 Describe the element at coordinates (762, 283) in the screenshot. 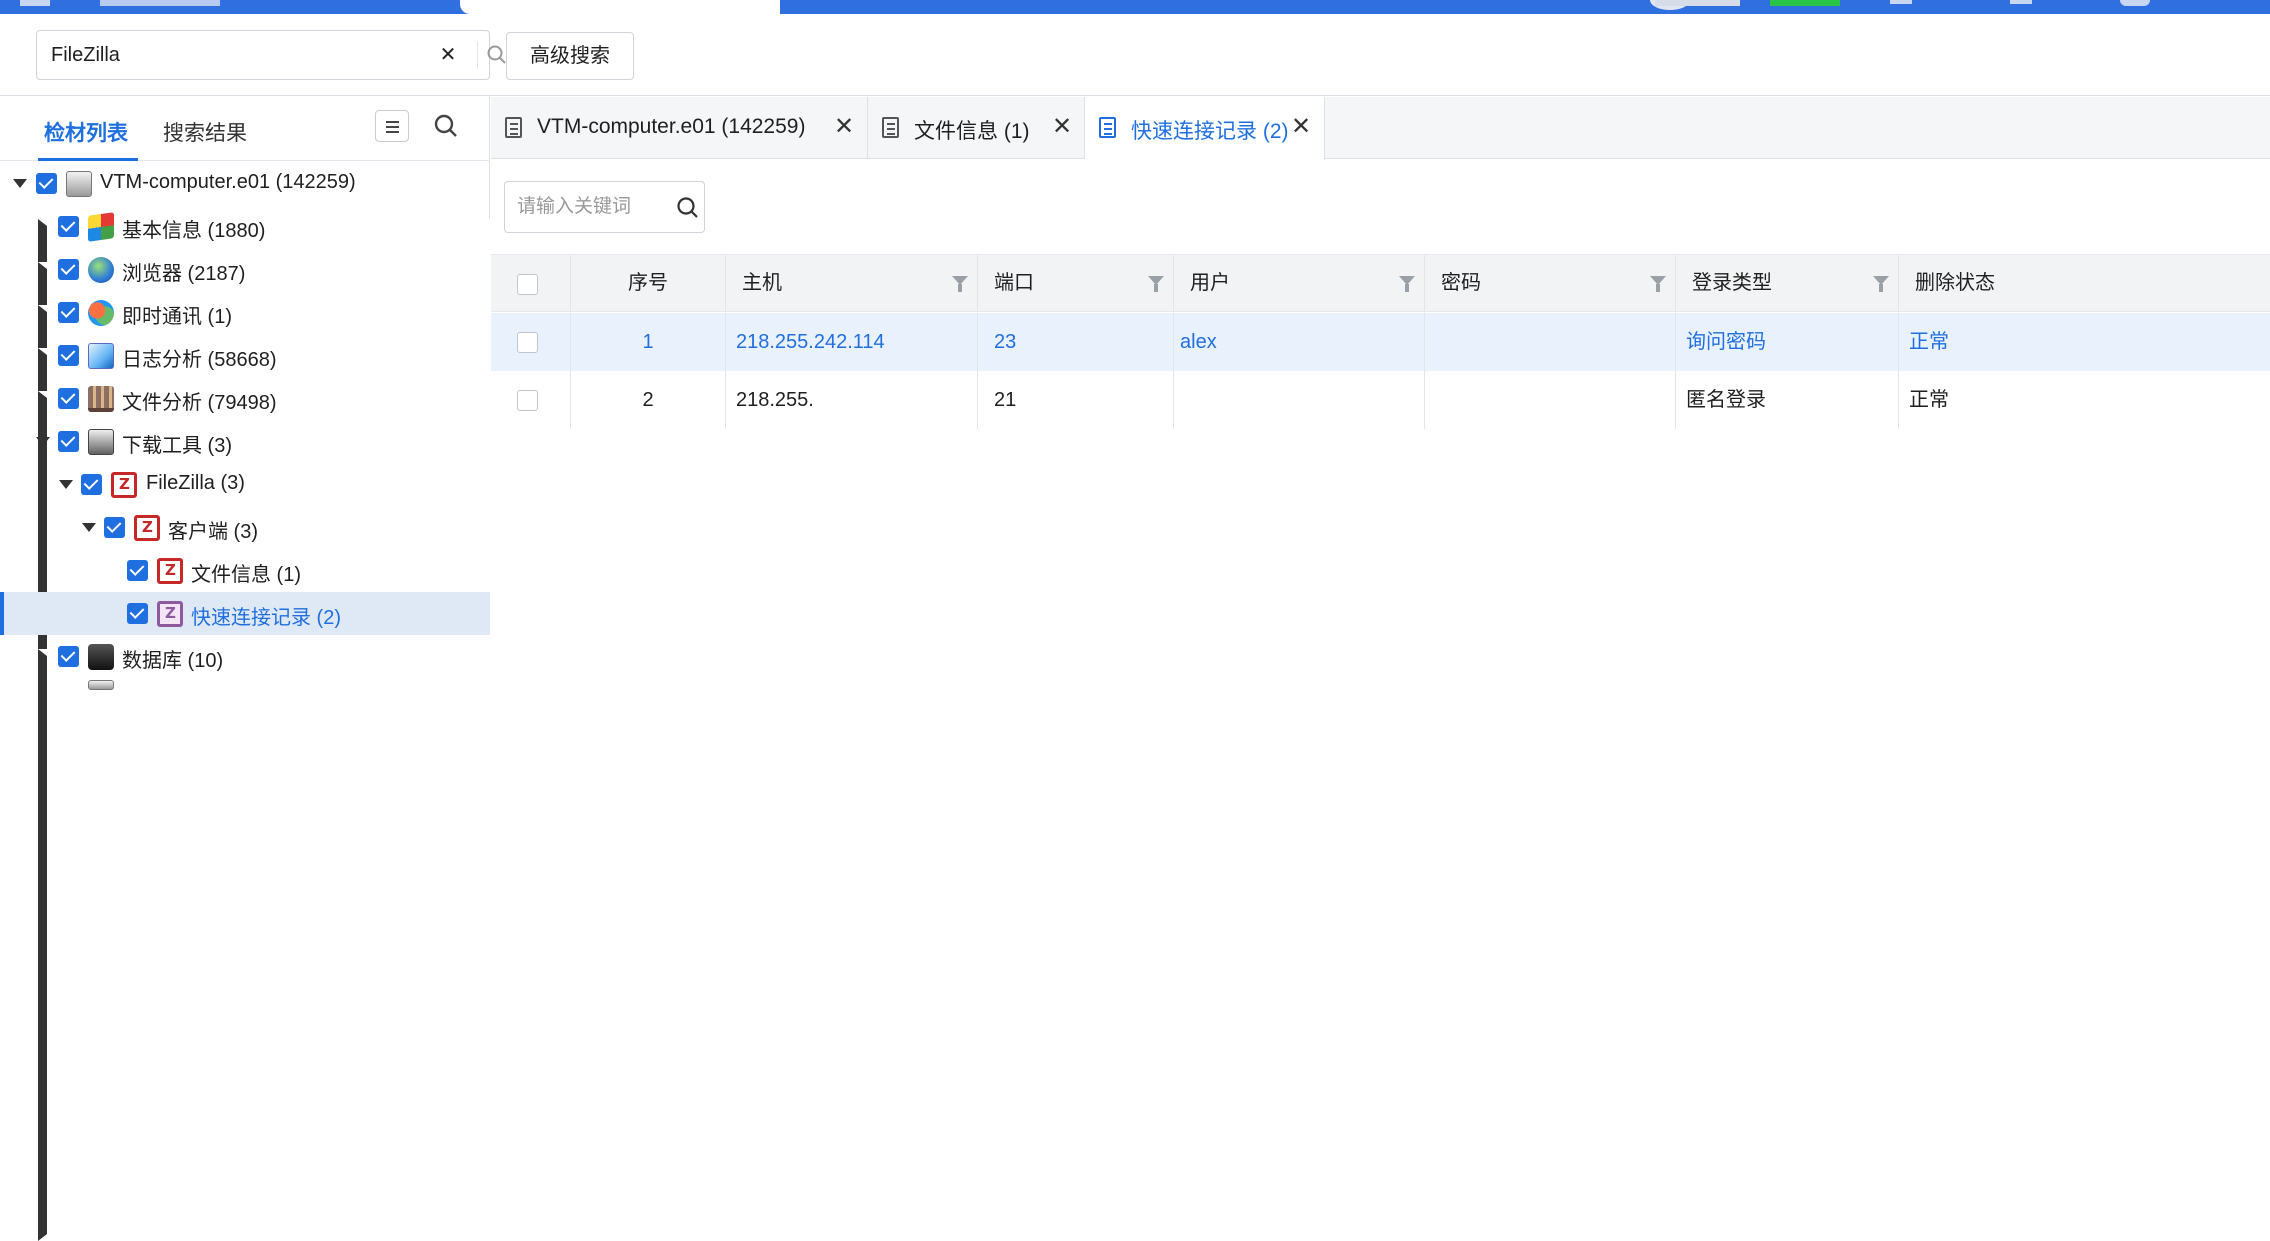

I see `column-header-label: 主机` at that location.